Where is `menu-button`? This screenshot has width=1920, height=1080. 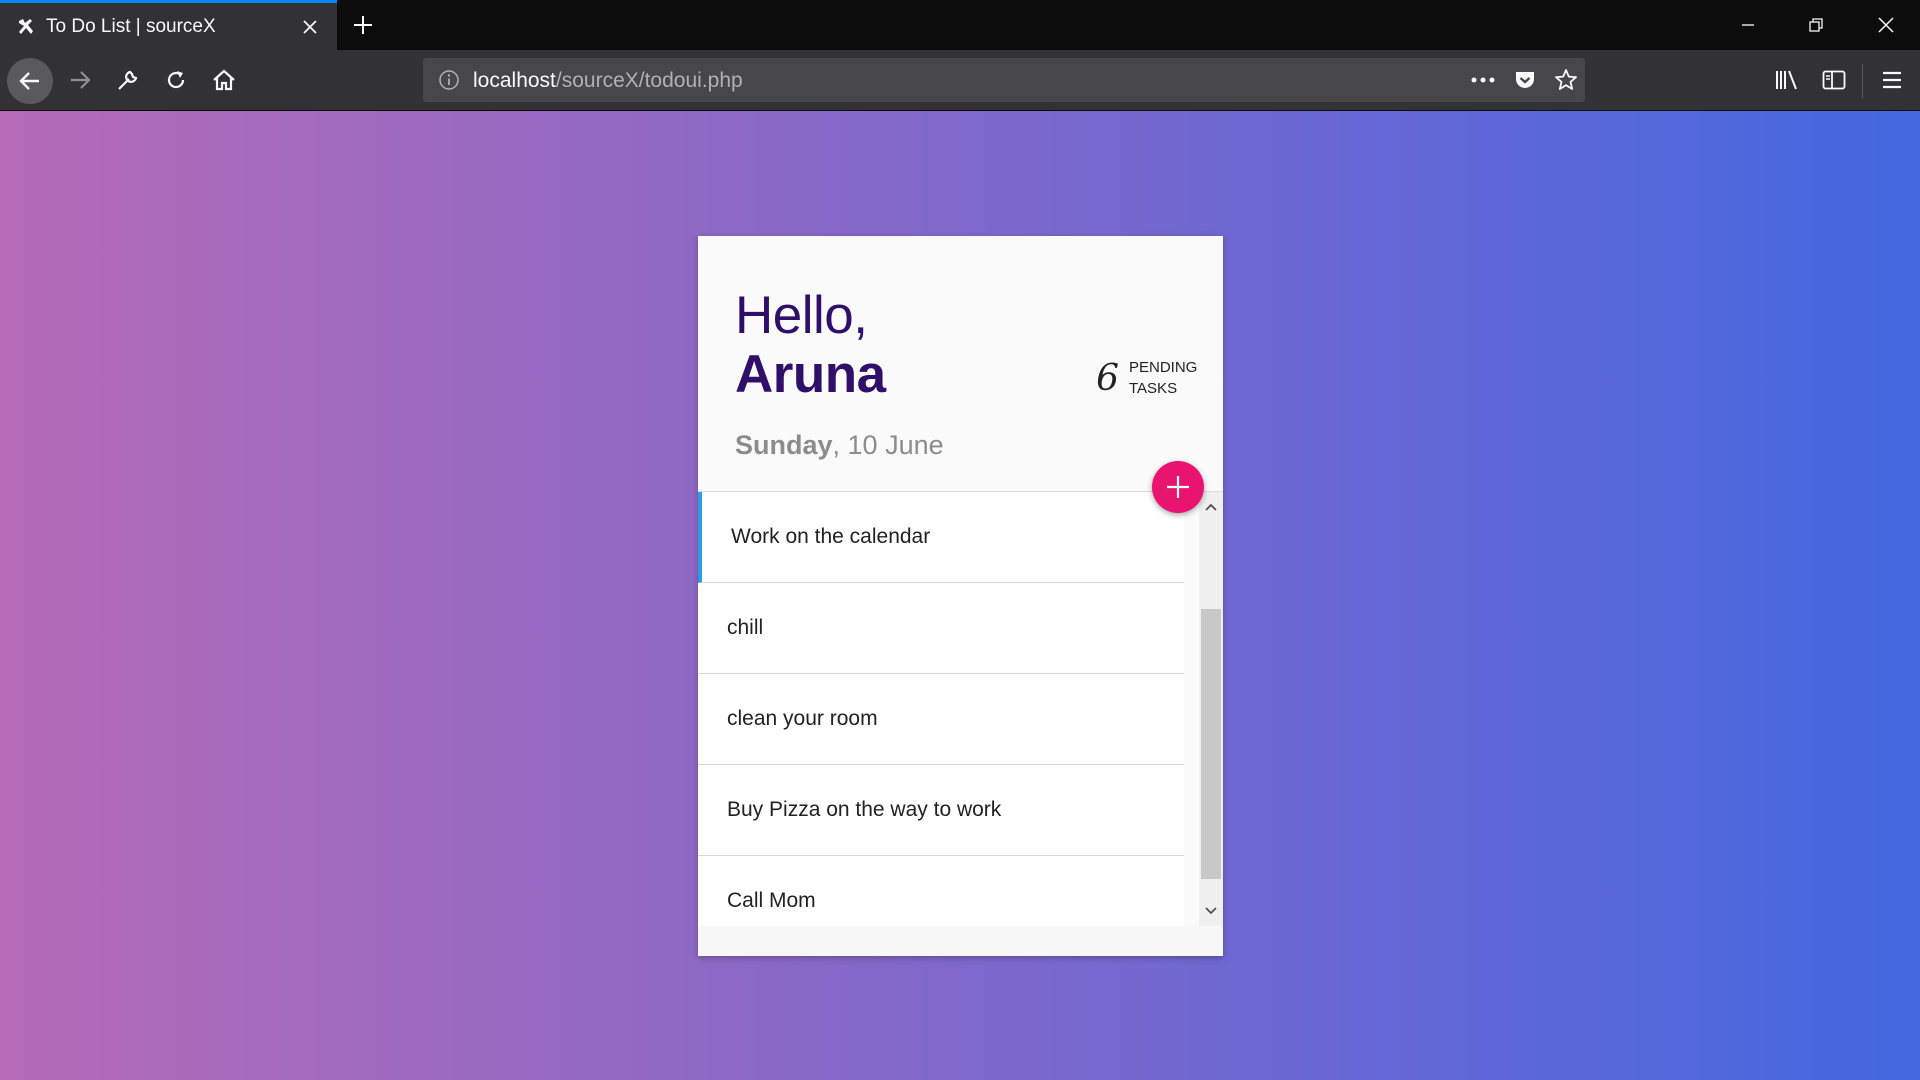 menu-button is located at coordinates (1892, 80).